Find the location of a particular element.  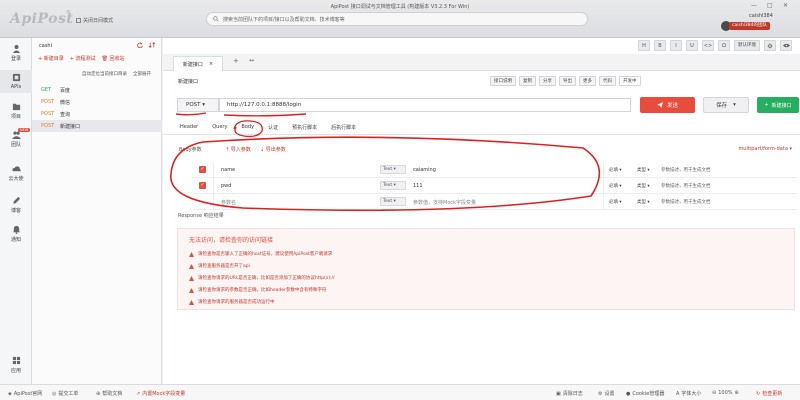

new-folder-button: + 新建目录 is located at coordinates (51, 58).